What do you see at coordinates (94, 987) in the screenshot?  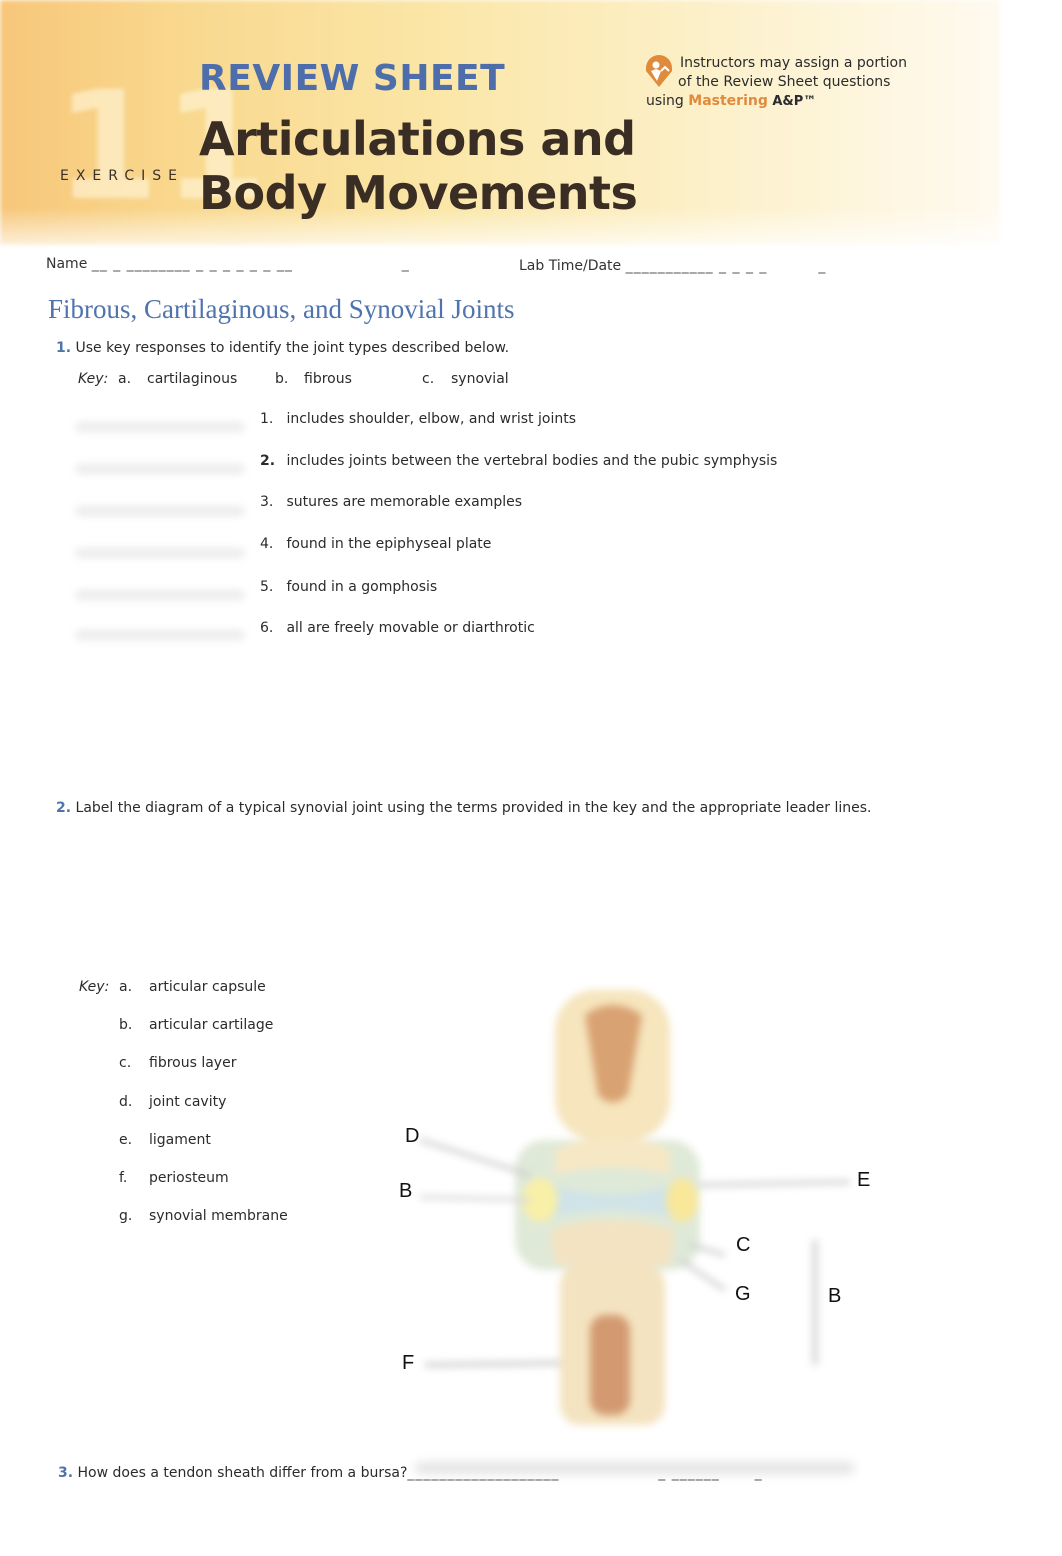 I see `q2-key-label: Key:` at bounding box center [94, 987].